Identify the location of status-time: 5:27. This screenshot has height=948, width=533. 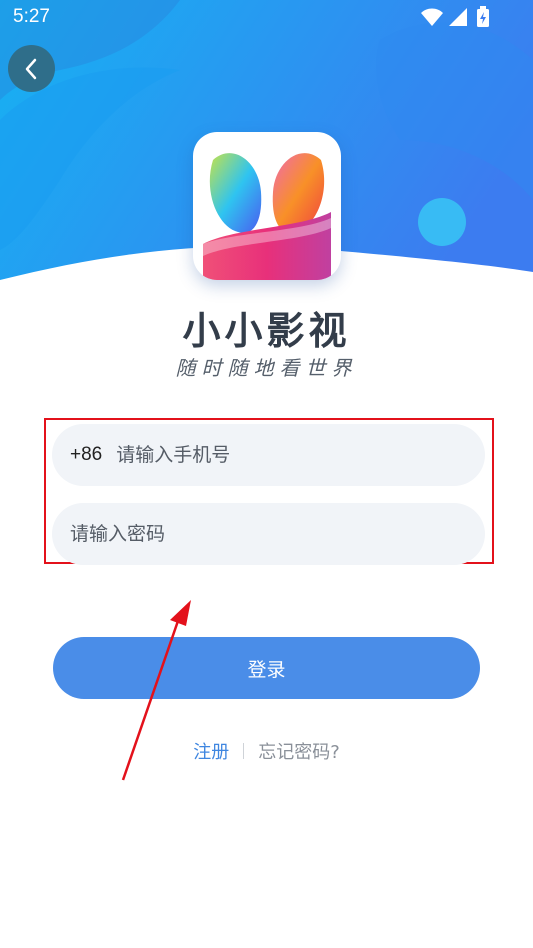
(31, 16).